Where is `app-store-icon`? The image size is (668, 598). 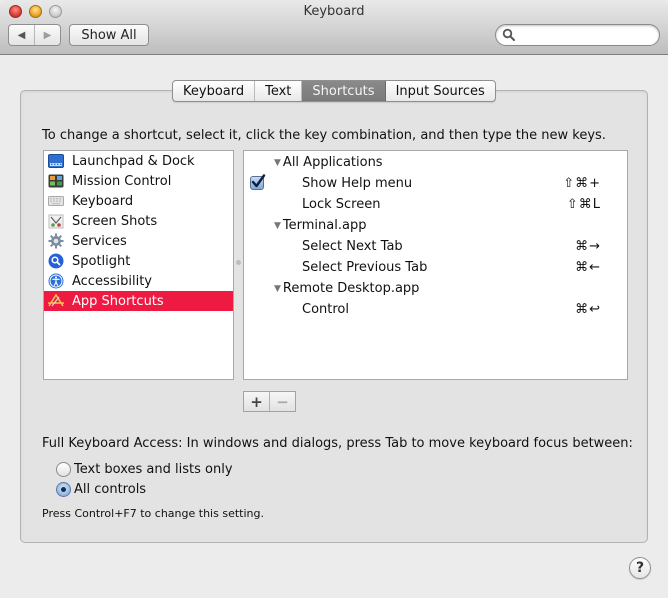 app-store-icon is located at coordinates (56, 301).